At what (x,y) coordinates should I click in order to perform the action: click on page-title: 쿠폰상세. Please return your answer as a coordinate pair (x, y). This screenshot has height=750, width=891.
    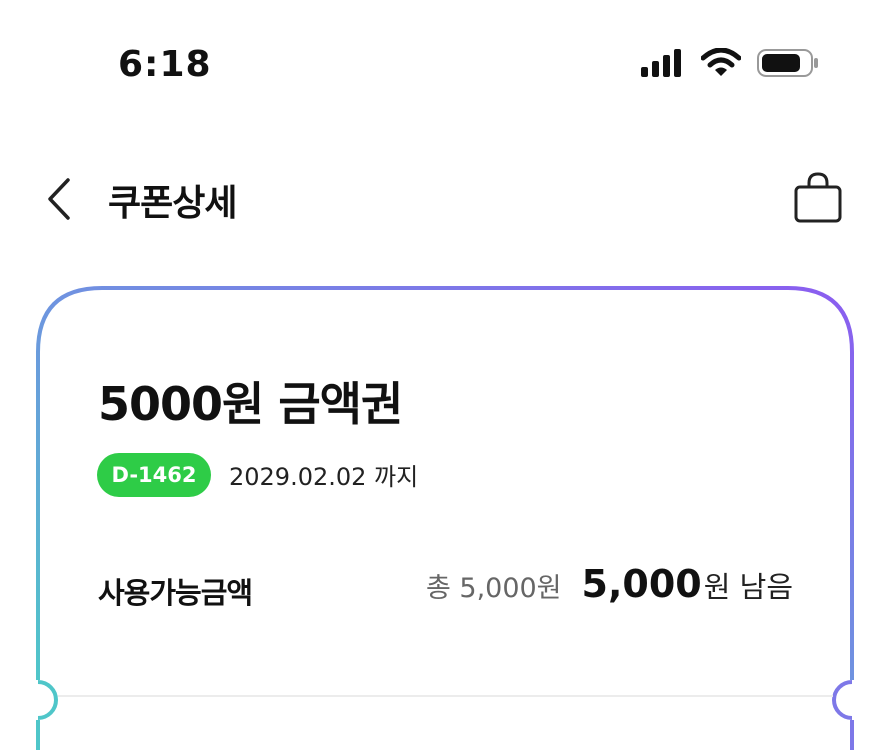
    Looking at the image, I should click on (172, 203).